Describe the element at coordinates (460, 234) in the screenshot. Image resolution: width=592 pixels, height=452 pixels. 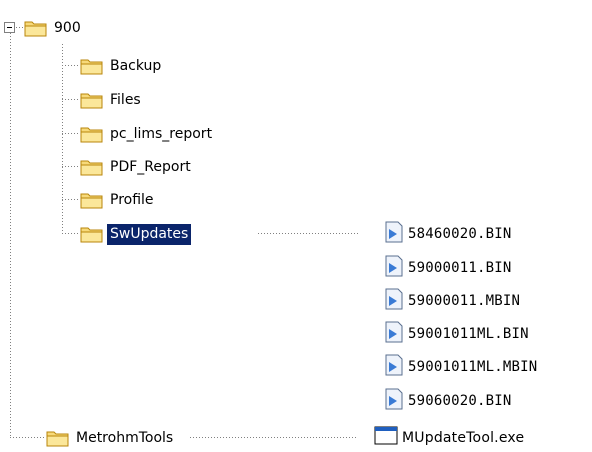
I see `file-name: 58460020.BIN` at that location.